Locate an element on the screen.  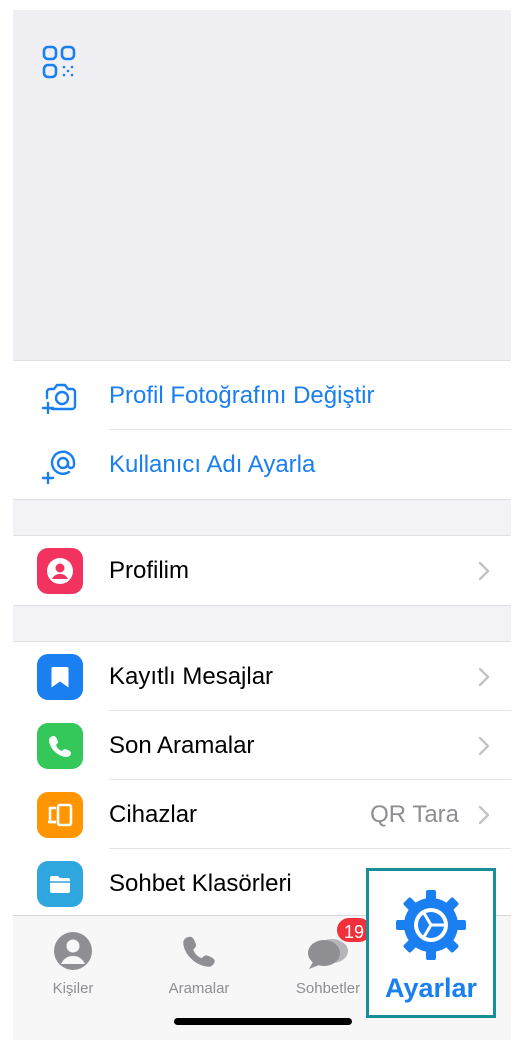
tab-chats: 19 Sohbetler is located at coordinates (328, 961).